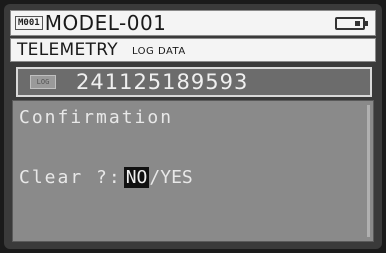  Describe the element at coordinates (158, 51) in the screenshot. I see `screen-subtitle: LOG DATA` at that location.